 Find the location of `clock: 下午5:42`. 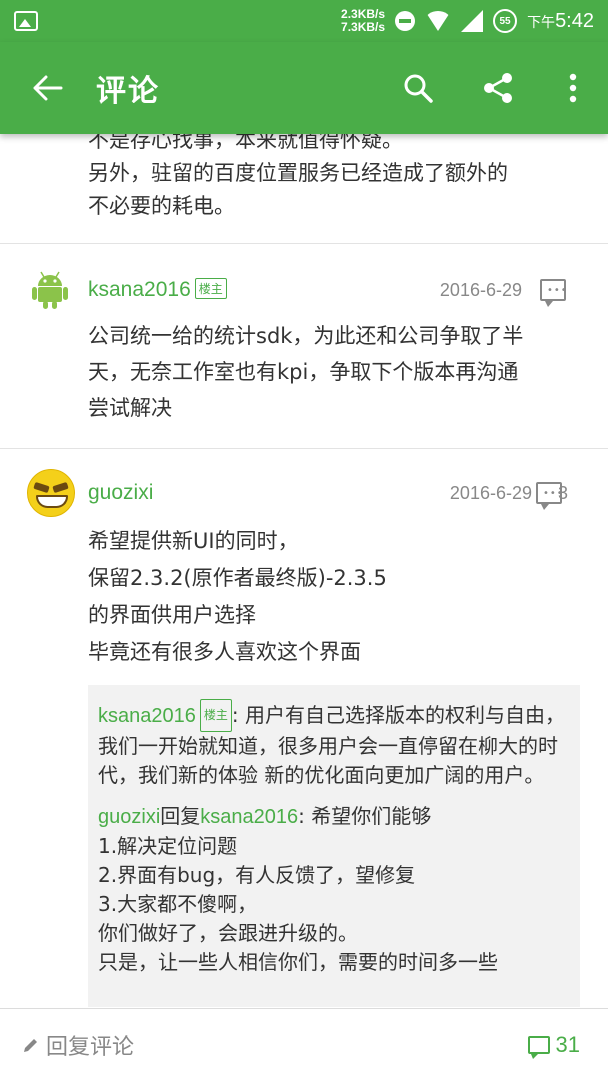

clock: 下午5:42 is located at coordinates (560, 21).